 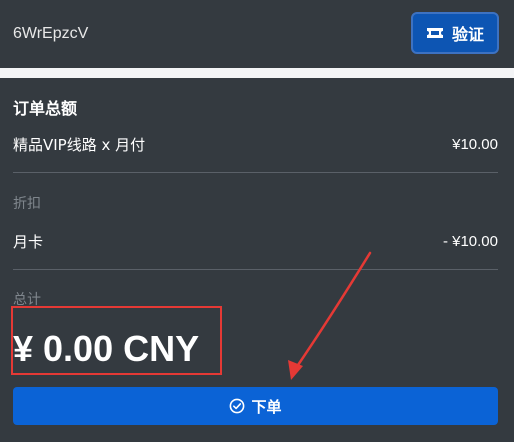 What do you see at coordinates (27, 204) in the screenshot?
I see `discount-label: 折扣` at bounding box center [27, 204].